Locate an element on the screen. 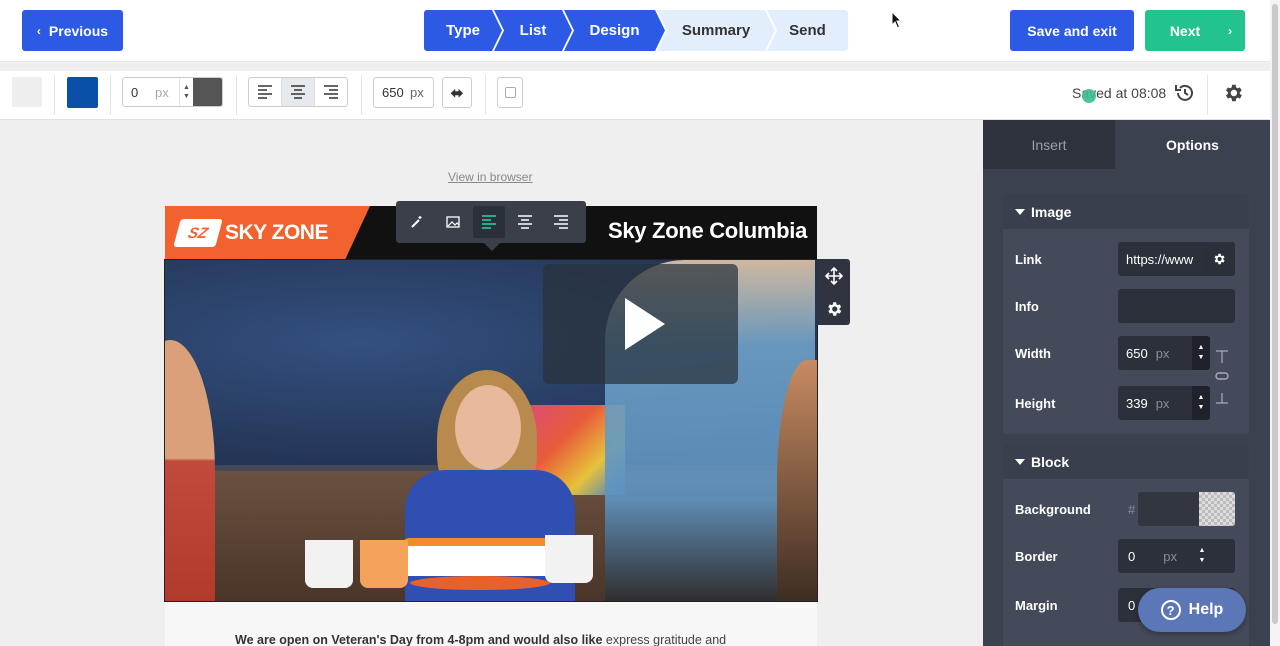  height-stepper: ▲ ▼ is located at coordinates (1201, 403).